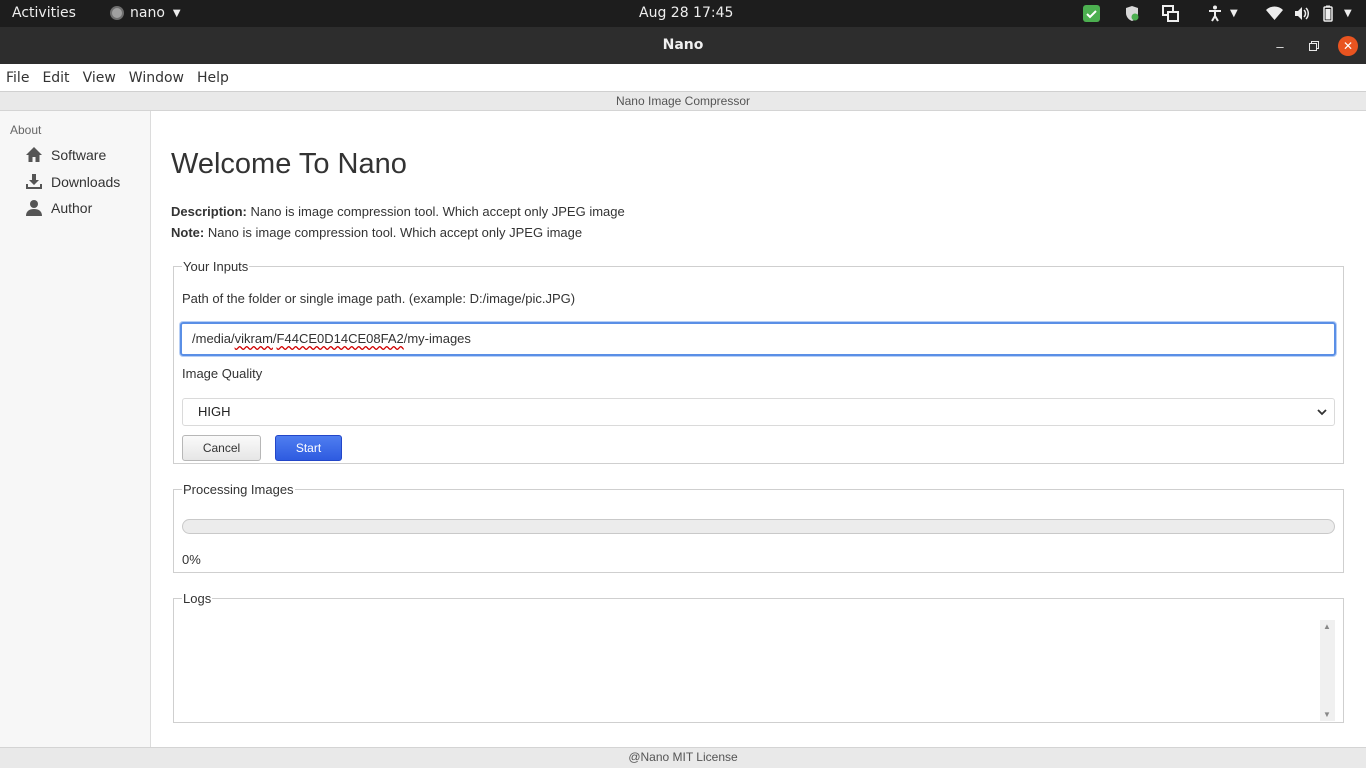  I want to click on menu-bar: File Edit View Window Help, so click(683, 77).